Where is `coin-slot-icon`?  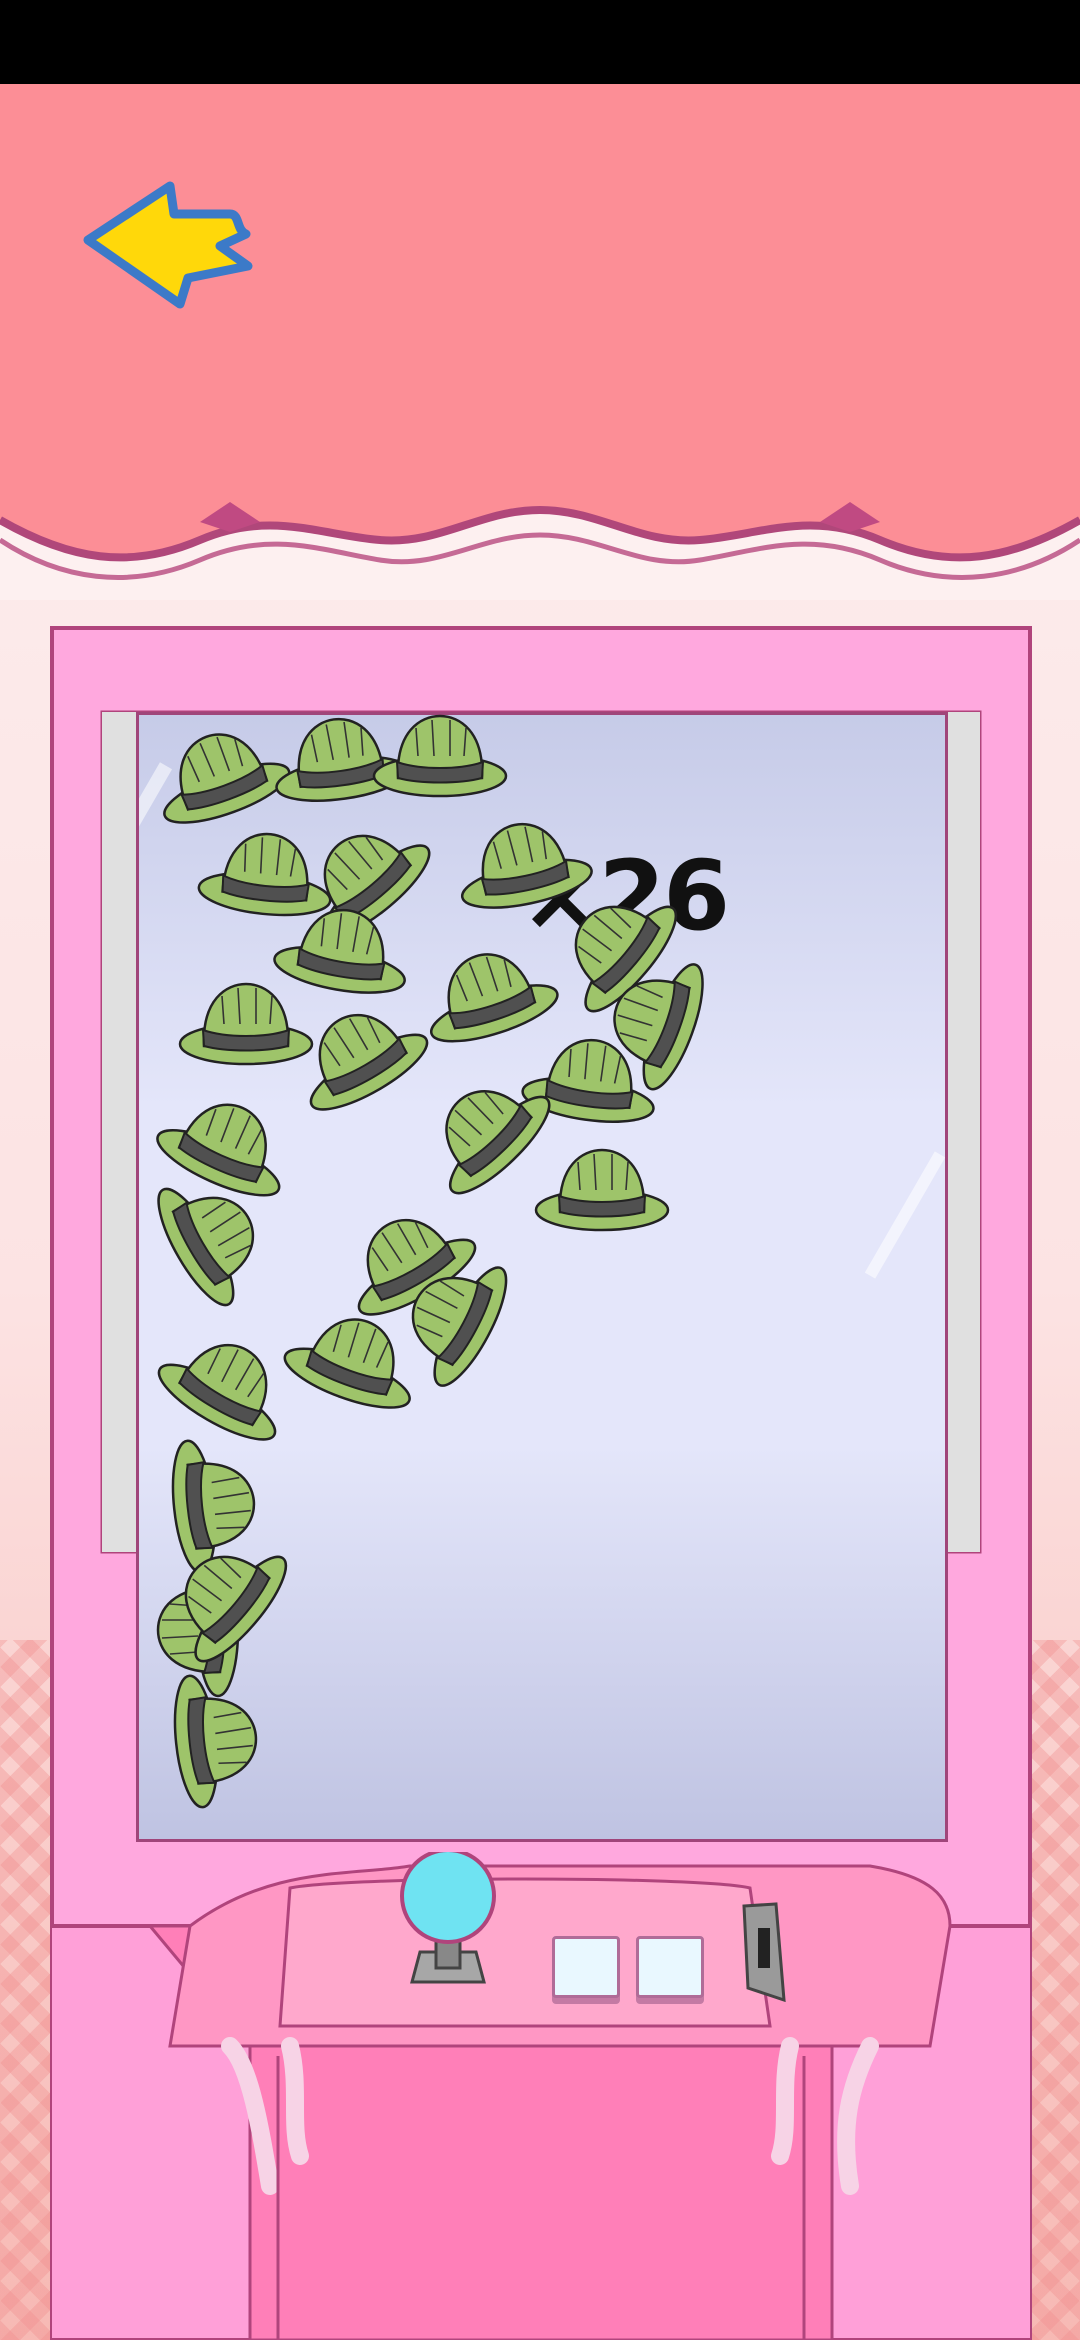 coin-slot-icon is located at coordinates (764, 1952).